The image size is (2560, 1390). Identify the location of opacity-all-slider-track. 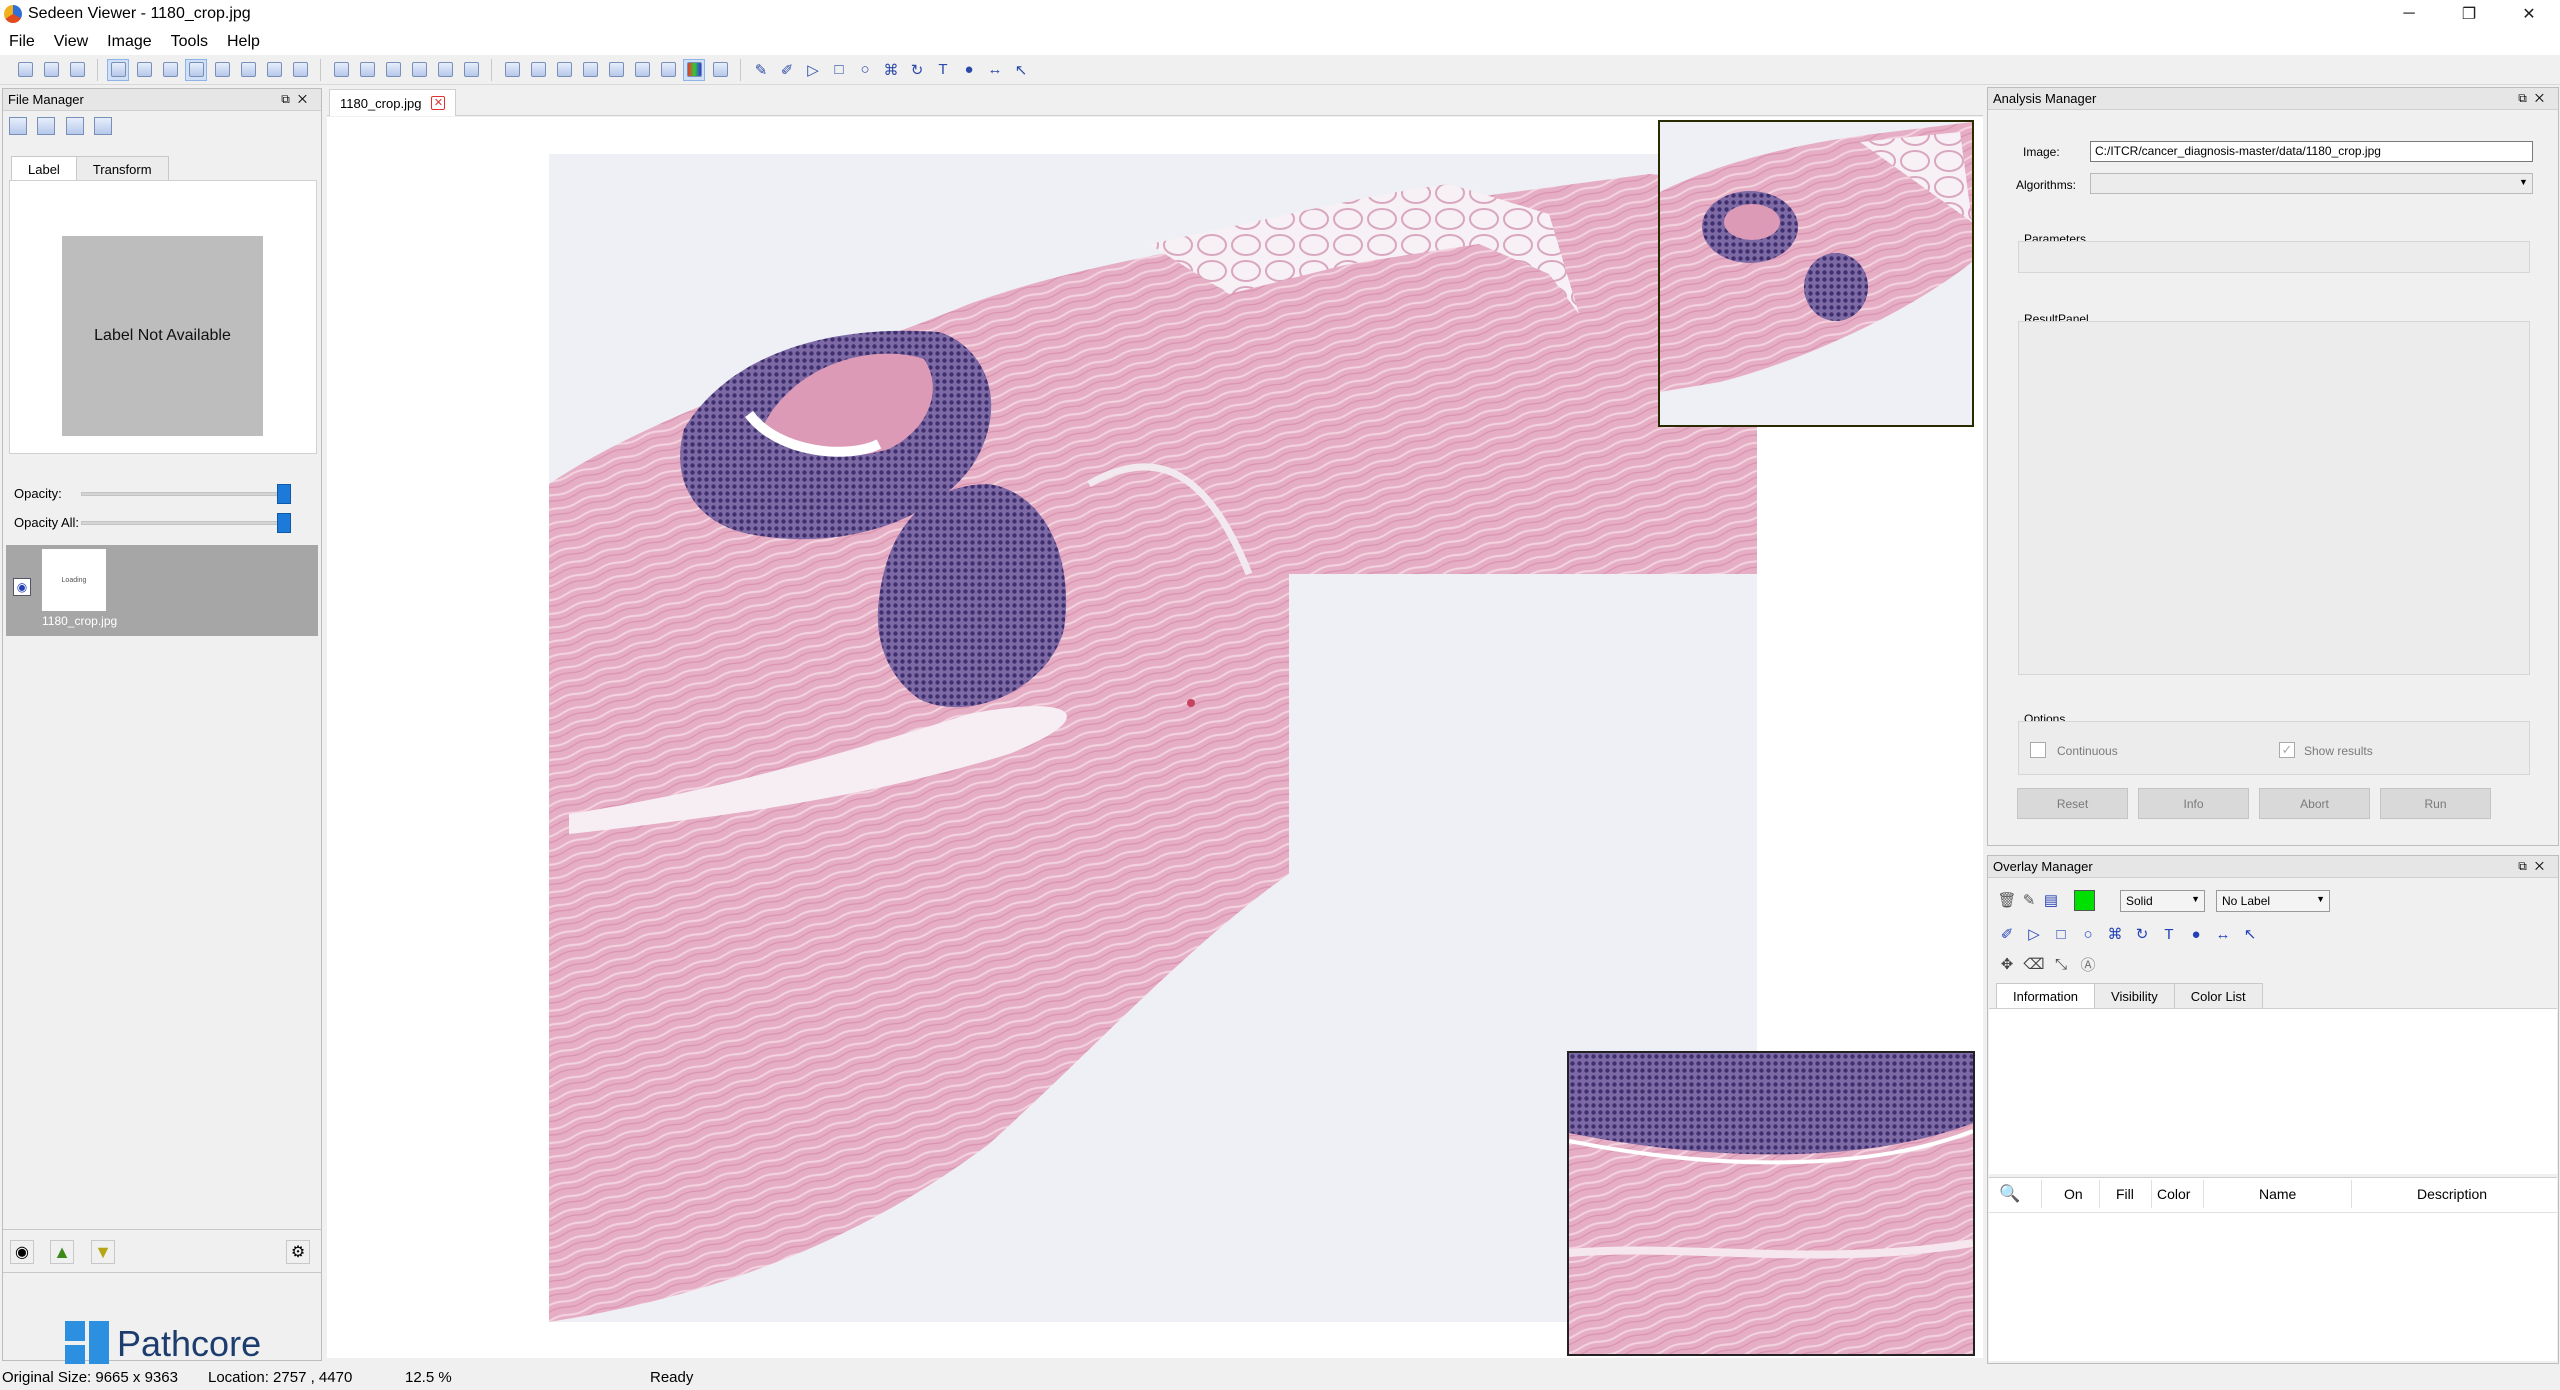
(186, 523).